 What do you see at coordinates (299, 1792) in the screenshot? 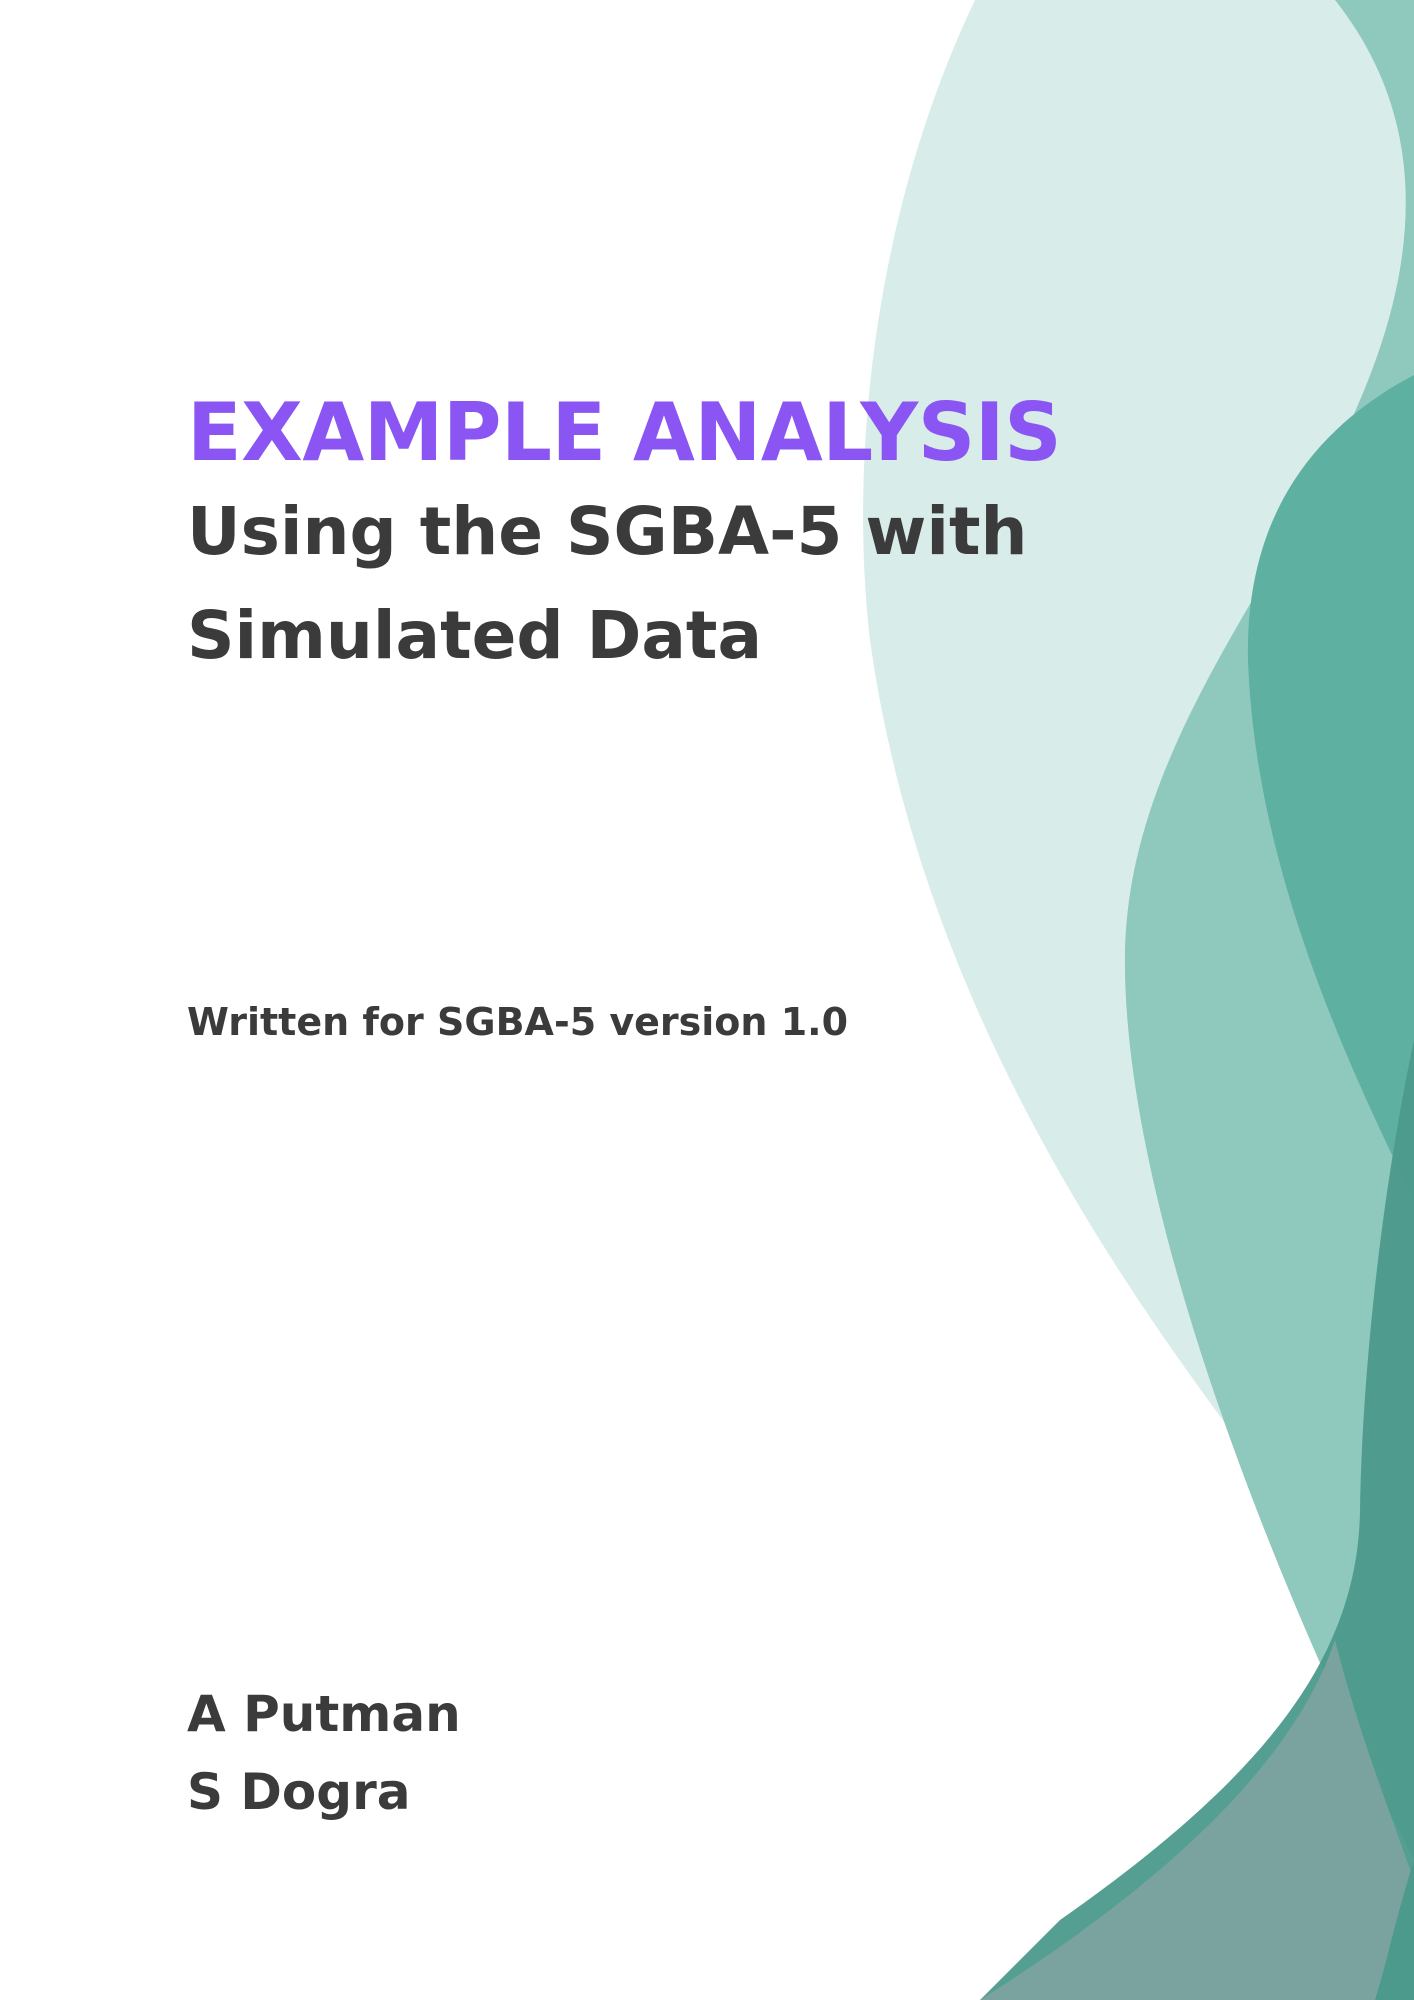
I see `author-name: S Dogra` at bounding box center [299, 1792].